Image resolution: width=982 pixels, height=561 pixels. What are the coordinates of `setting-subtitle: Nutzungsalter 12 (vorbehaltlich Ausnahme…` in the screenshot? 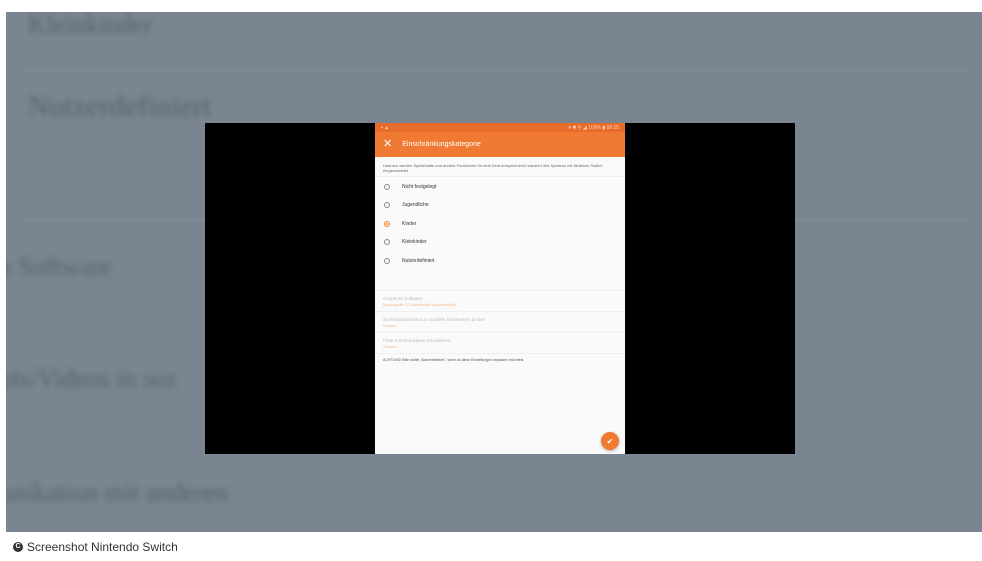 It's located at (420, 304).